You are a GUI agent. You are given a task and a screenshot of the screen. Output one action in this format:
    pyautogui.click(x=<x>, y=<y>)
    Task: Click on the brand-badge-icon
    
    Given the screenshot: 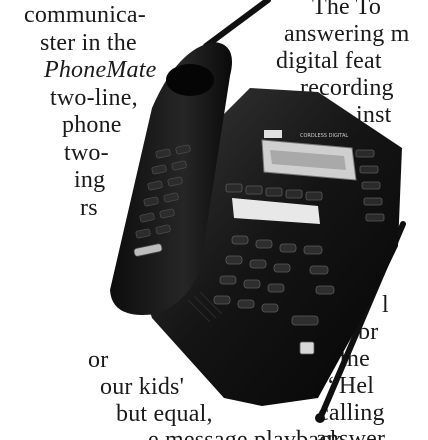 What is the action you would take?
    pyautogui.click(x=273, y=134)
    